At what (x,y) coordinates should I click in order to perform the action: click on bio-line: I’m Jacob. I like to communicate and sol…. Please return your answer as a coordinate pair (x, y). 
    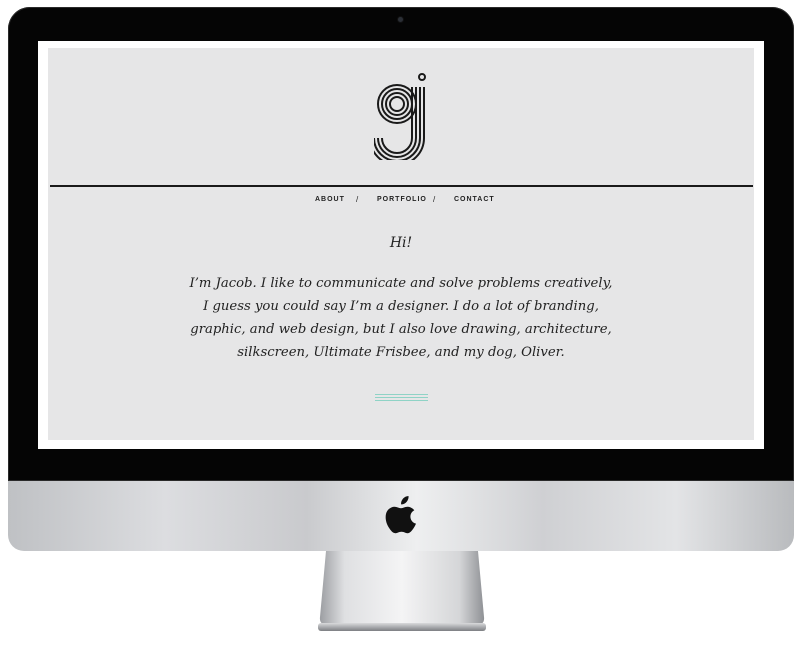
    Looking at the image, I should click on (401, 283).